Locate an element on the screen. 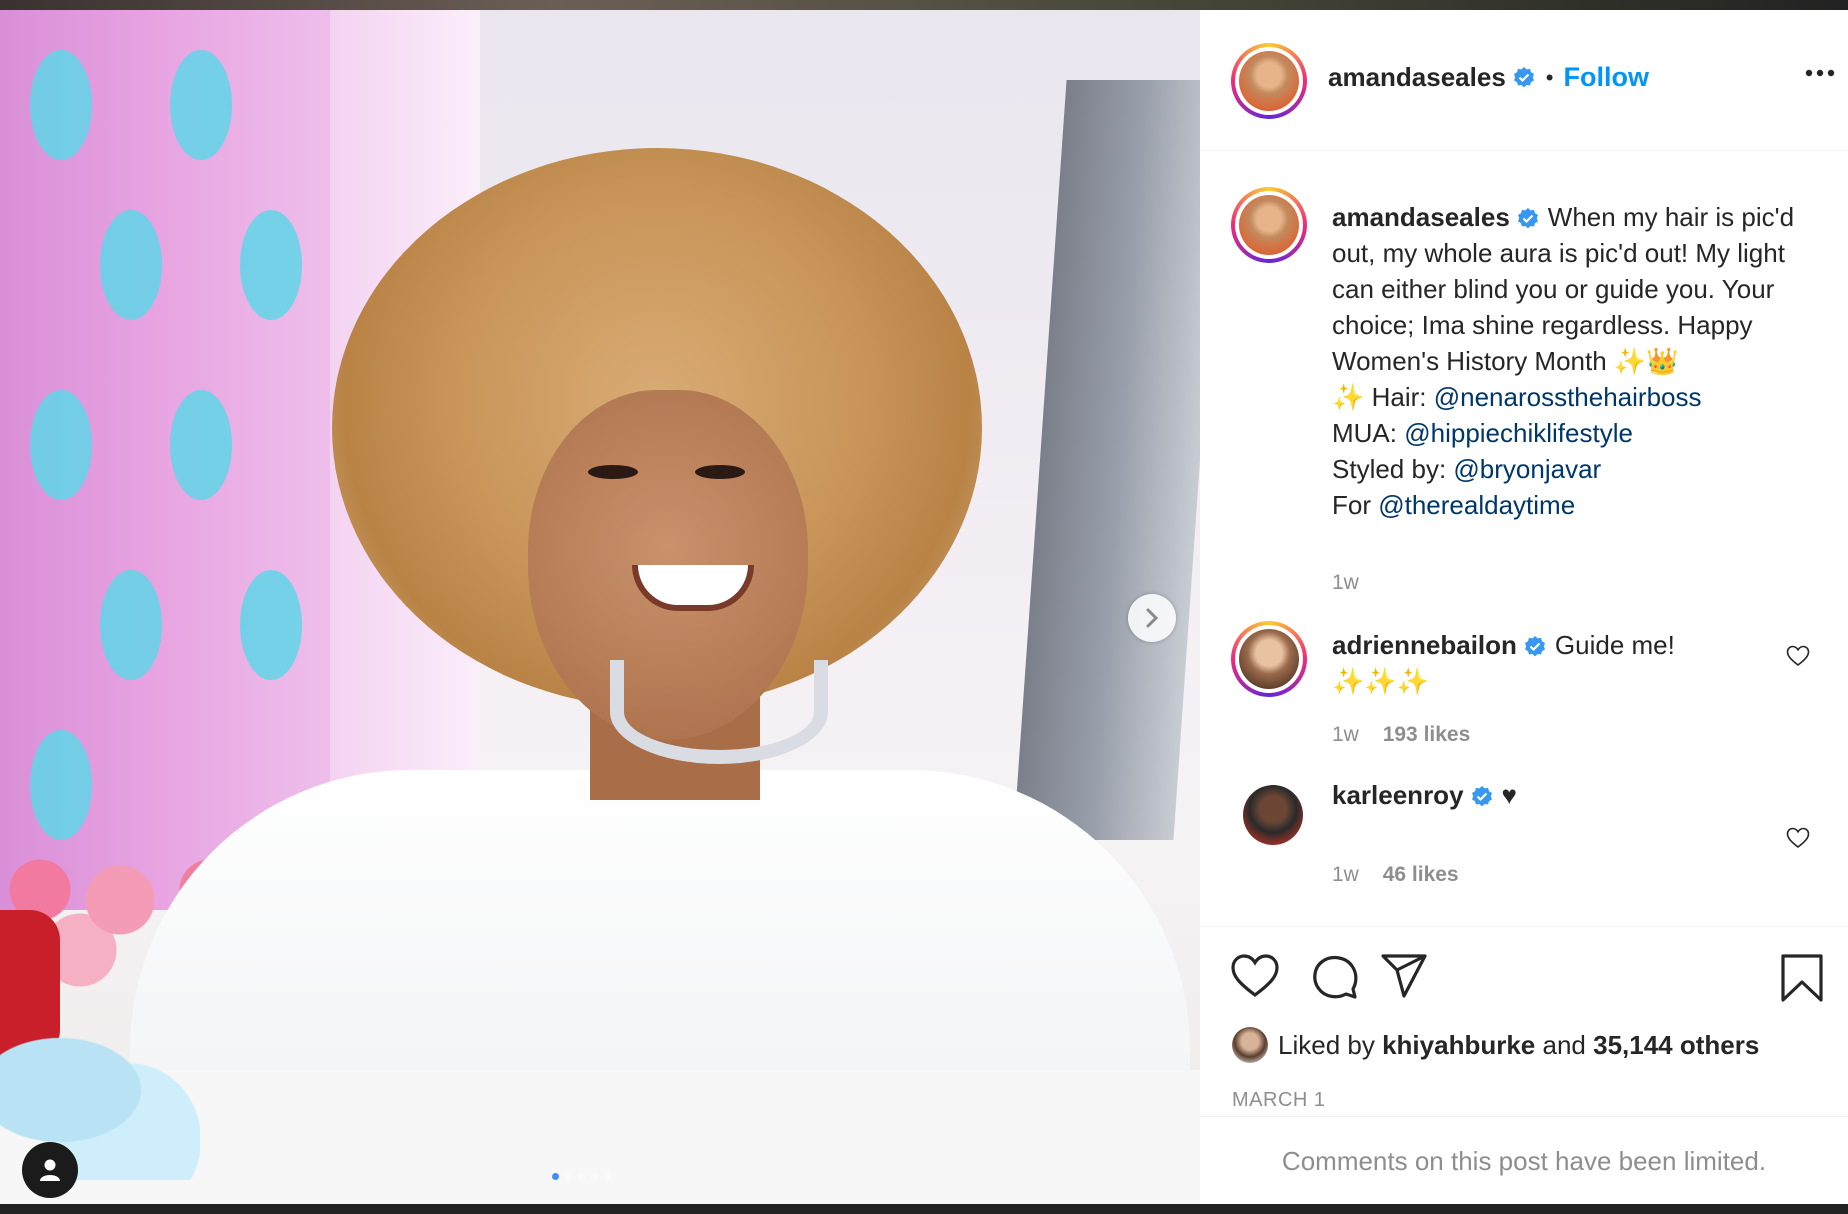  background-strip-bottom is located at coordinates (924, 1209).